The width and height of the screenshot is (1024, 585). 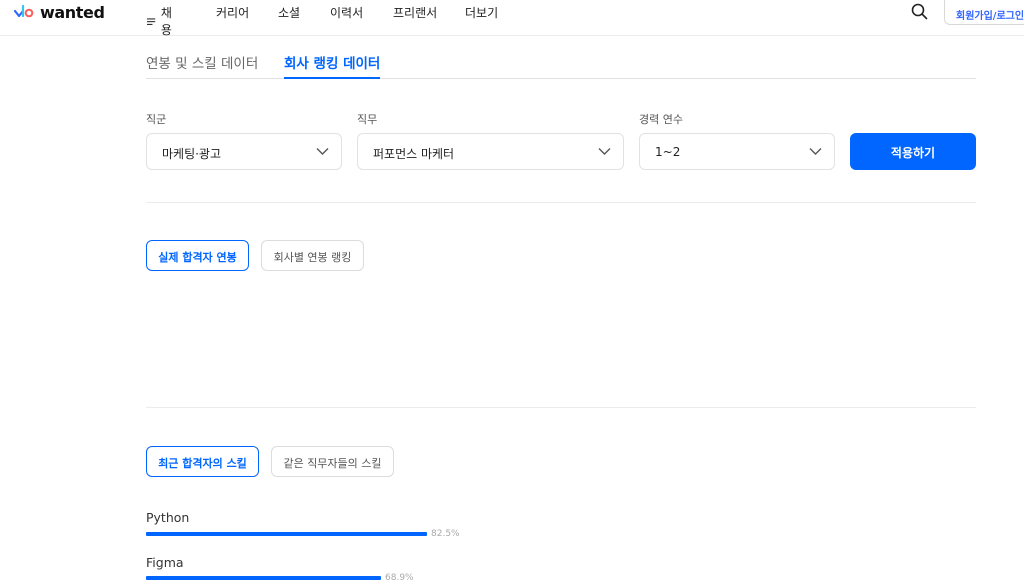 I want to click on nav-item-career: 커리어, so click(x=232, y=12).